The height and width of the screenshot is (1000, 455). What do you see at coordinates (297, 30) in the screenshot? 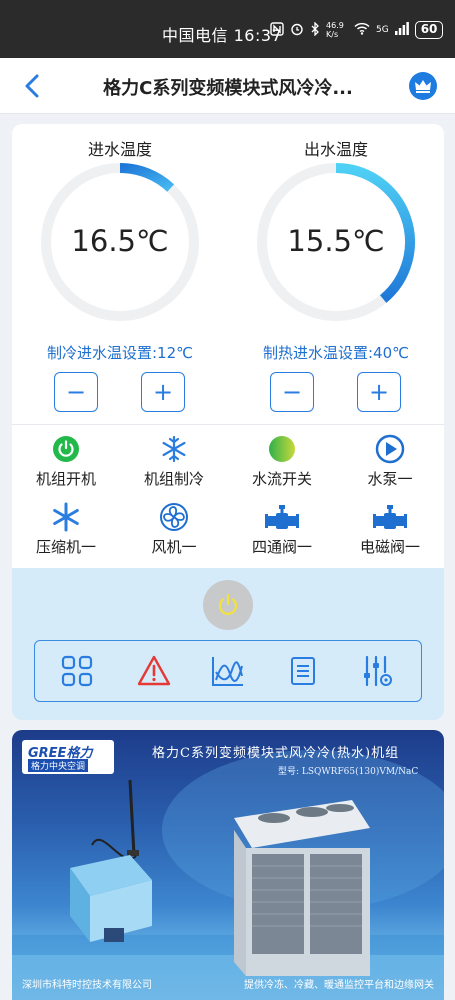
I see `alarm-clock-icon` at bounding box center [297, 30].